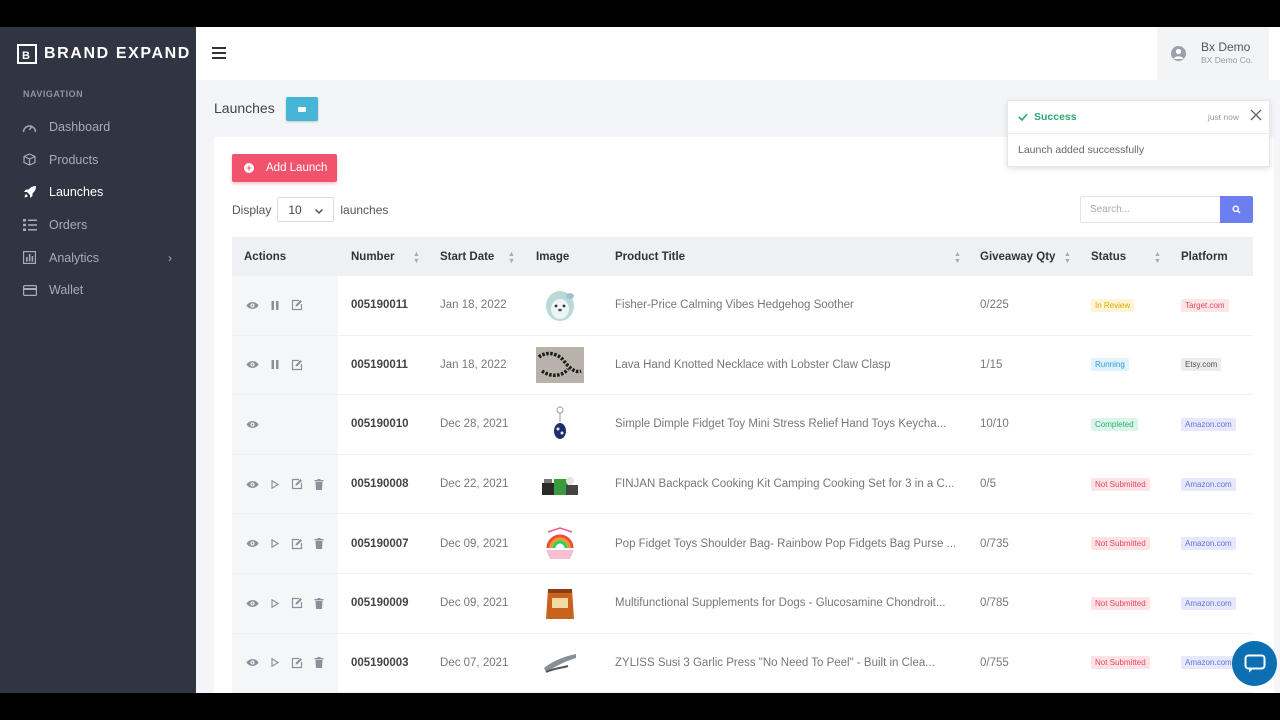  I want to click on add-launch-button: + Add Launch, so click(284, 168).